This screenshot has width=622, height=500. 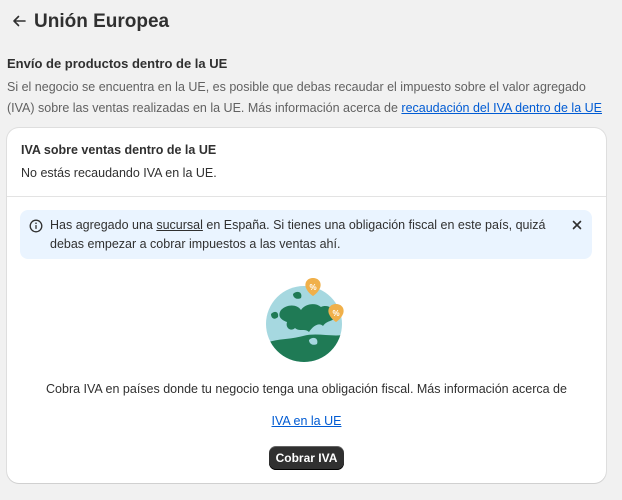 I want to click on page-title: Unión Europea, so click(x=102, y=21).